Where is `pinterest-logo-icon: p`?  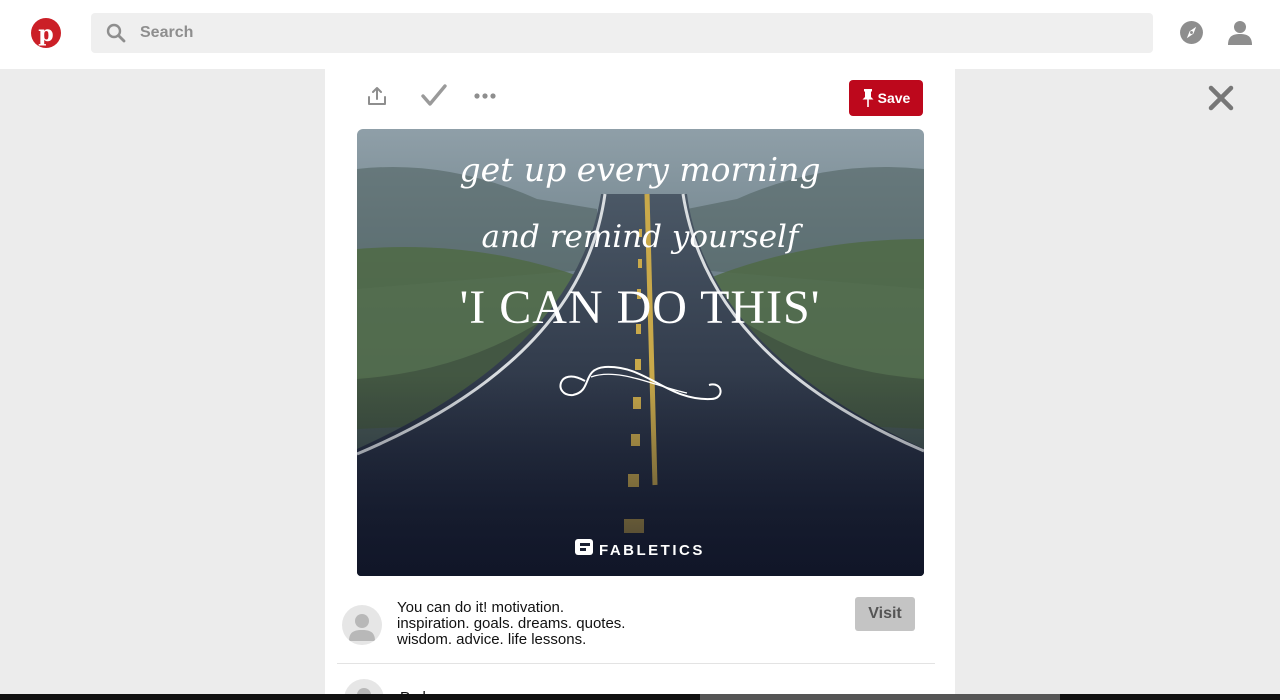
pinterest-logo-icon: p is located at coordinates (46, 33).